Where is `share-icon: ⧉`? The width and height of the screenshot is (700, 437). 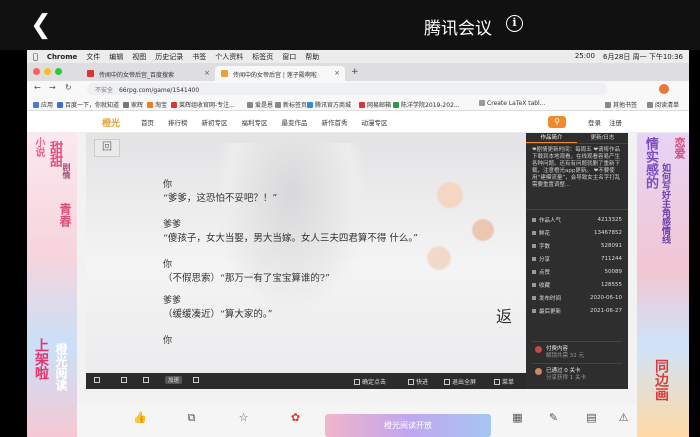 share-icon: ⧉ is located at coordinates (191, 417).